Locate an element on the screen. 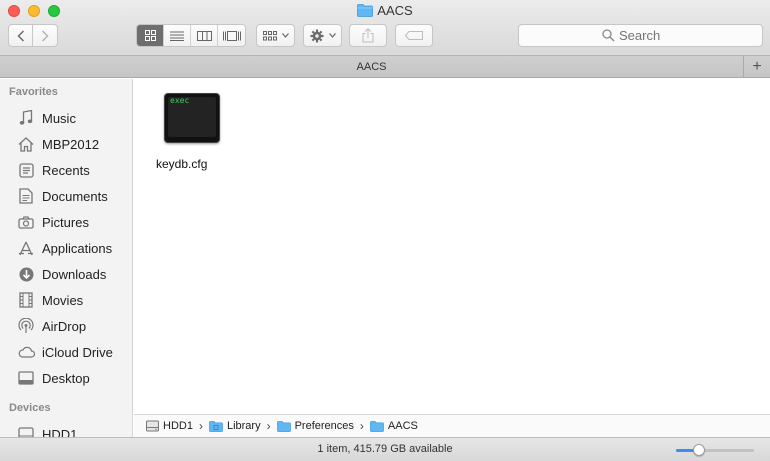 The height and width of the screenshot is (461, 770). sidebar-item-label: Music is located at coordinates (59, 118).